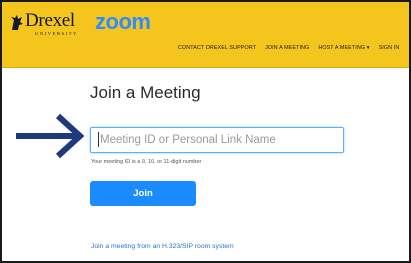  I want to click on nav-contact-support: CONTACT DREXEL SUPPORT, so click(217, 48).